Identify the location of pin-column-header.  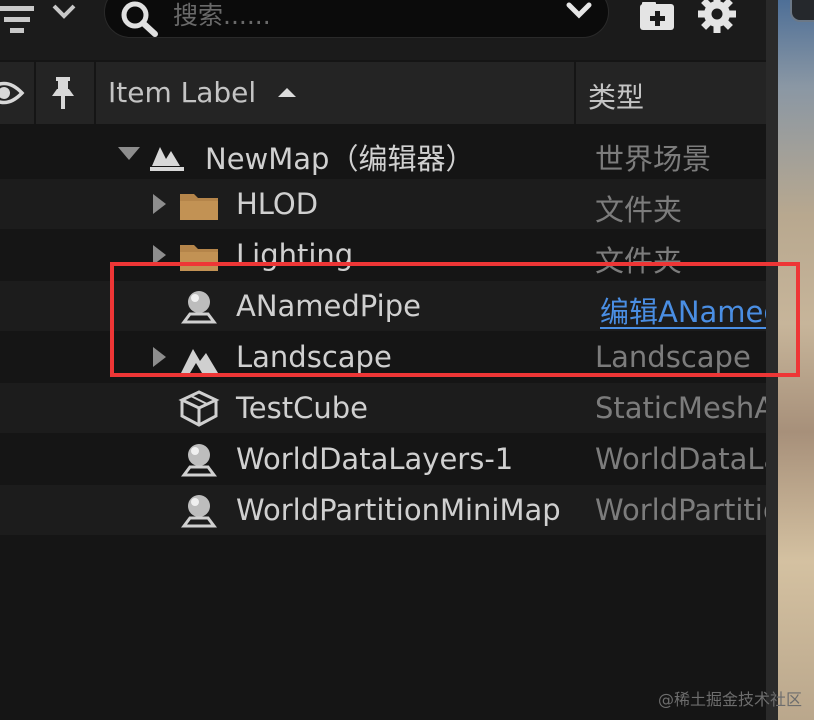
(65, 93).